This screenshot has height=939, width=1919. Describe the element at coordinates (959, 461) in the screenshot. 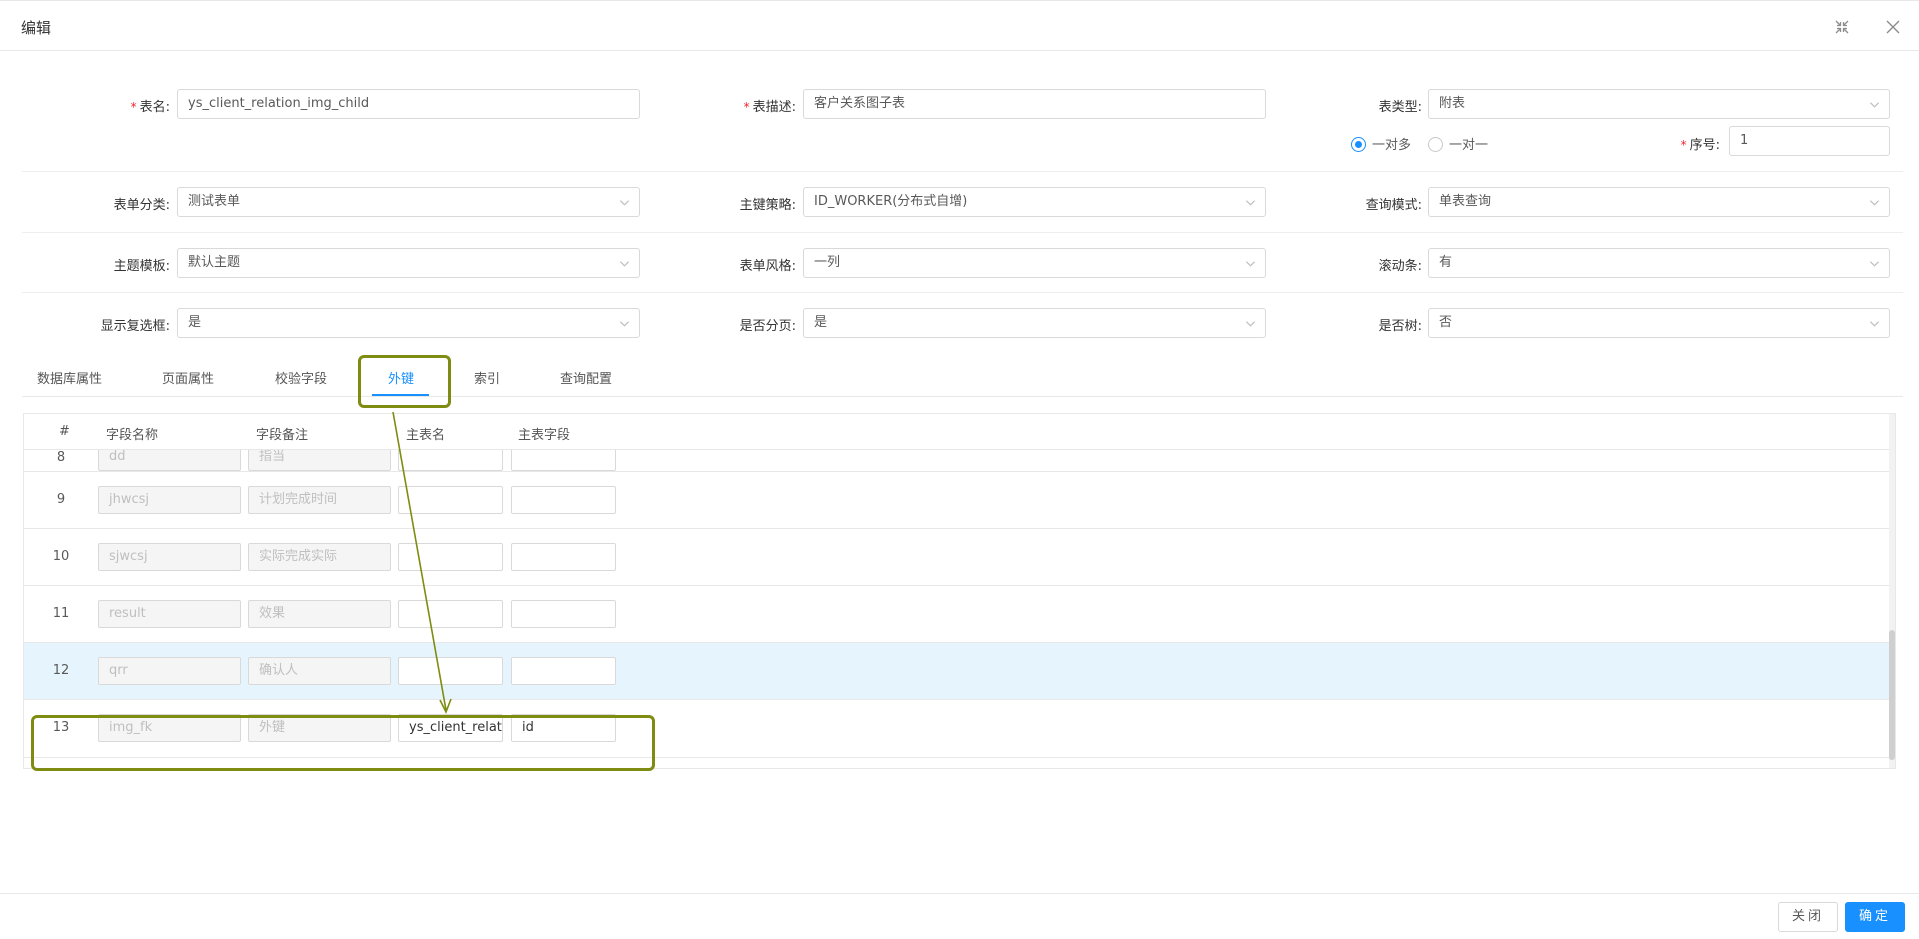

I see `table-row: 8 dd 指当` at that location.